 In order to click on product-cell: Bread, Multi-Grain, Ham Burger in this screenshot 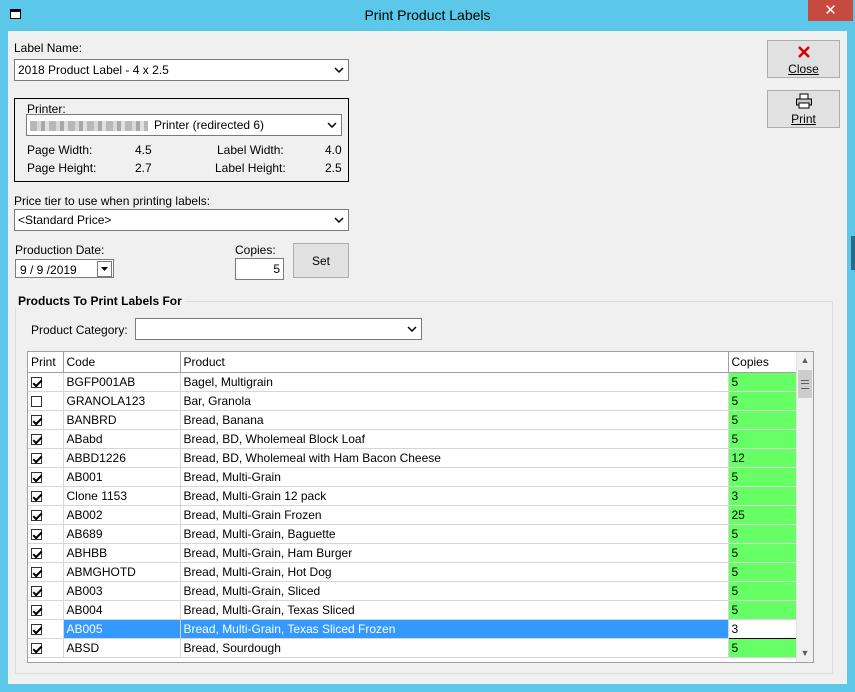, I will do `click(454, 553)`.